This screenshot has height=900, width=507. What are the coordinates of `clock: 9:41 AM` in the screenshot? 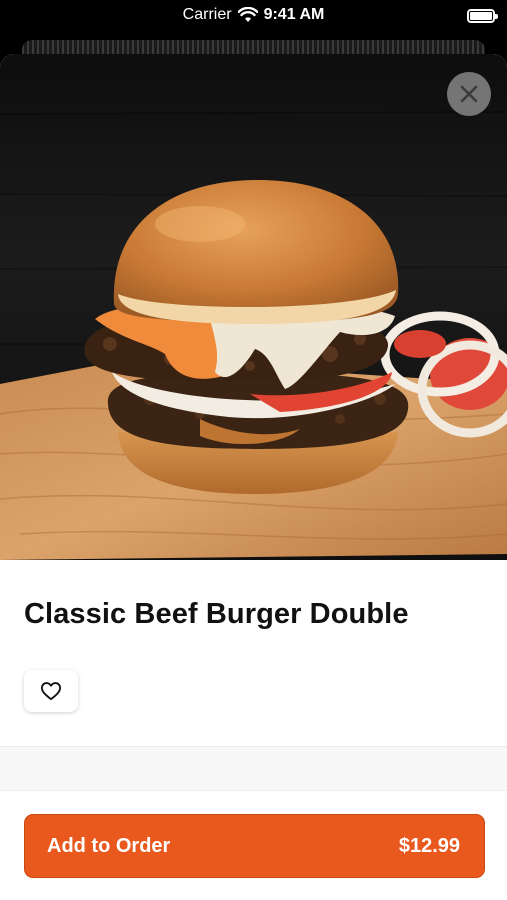 It's located at (294, 14).